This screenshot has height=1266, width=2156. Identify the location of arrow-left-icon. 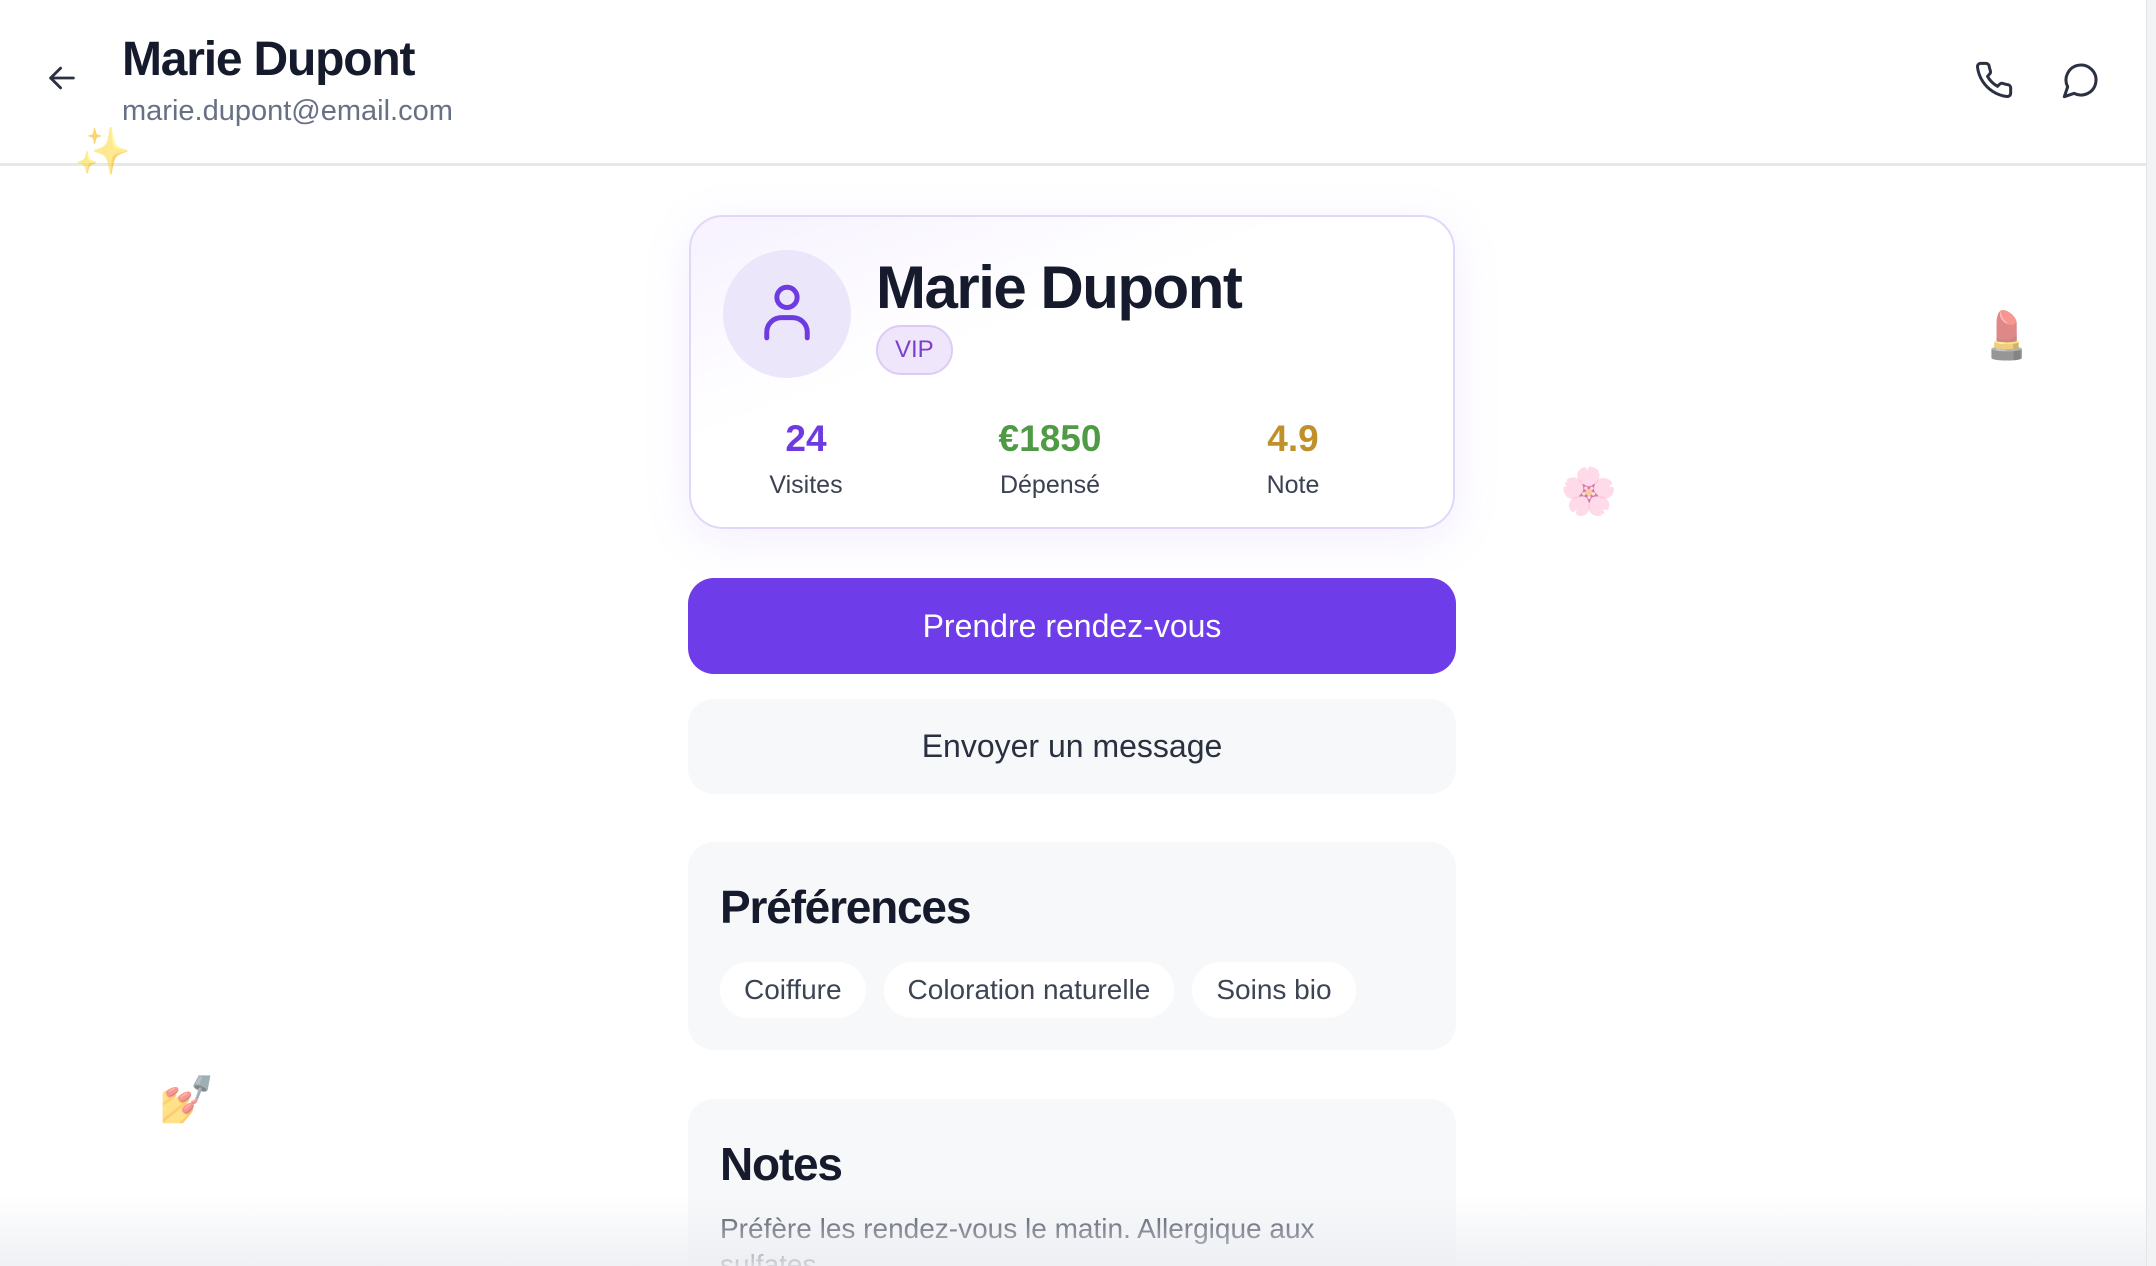
(62, 80).